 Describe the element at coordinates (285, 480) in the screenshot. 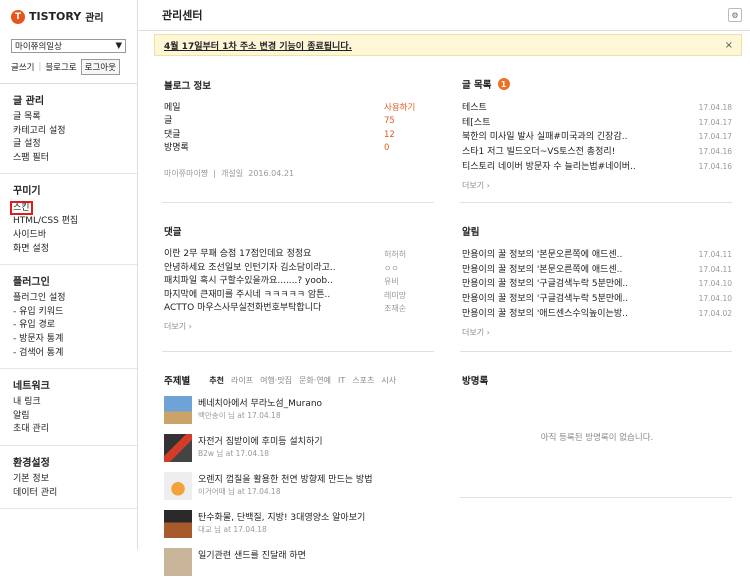

I see `feed-title: 오렌지 껍질을 활용한 천연 방향제 만드는 방법` at that location.